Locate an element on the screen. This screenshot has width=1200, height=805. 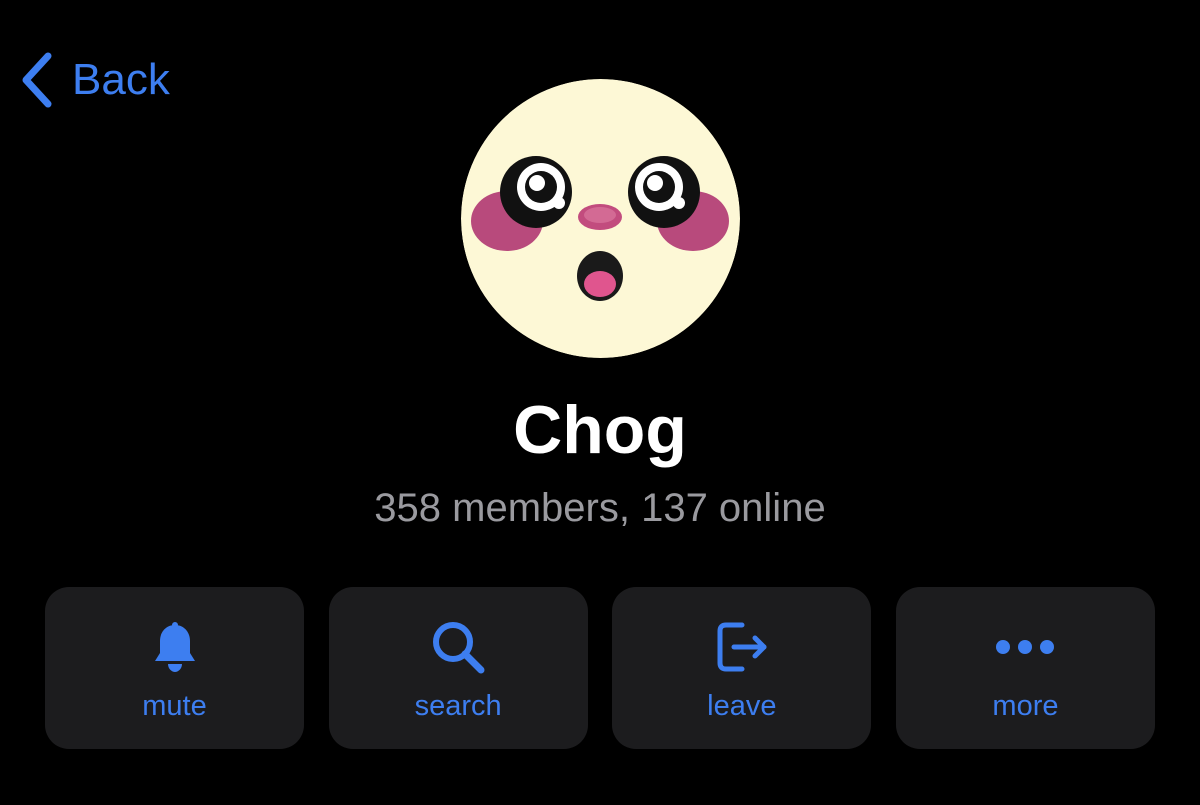
leave-button: leave is located at coordinates (742, 668).